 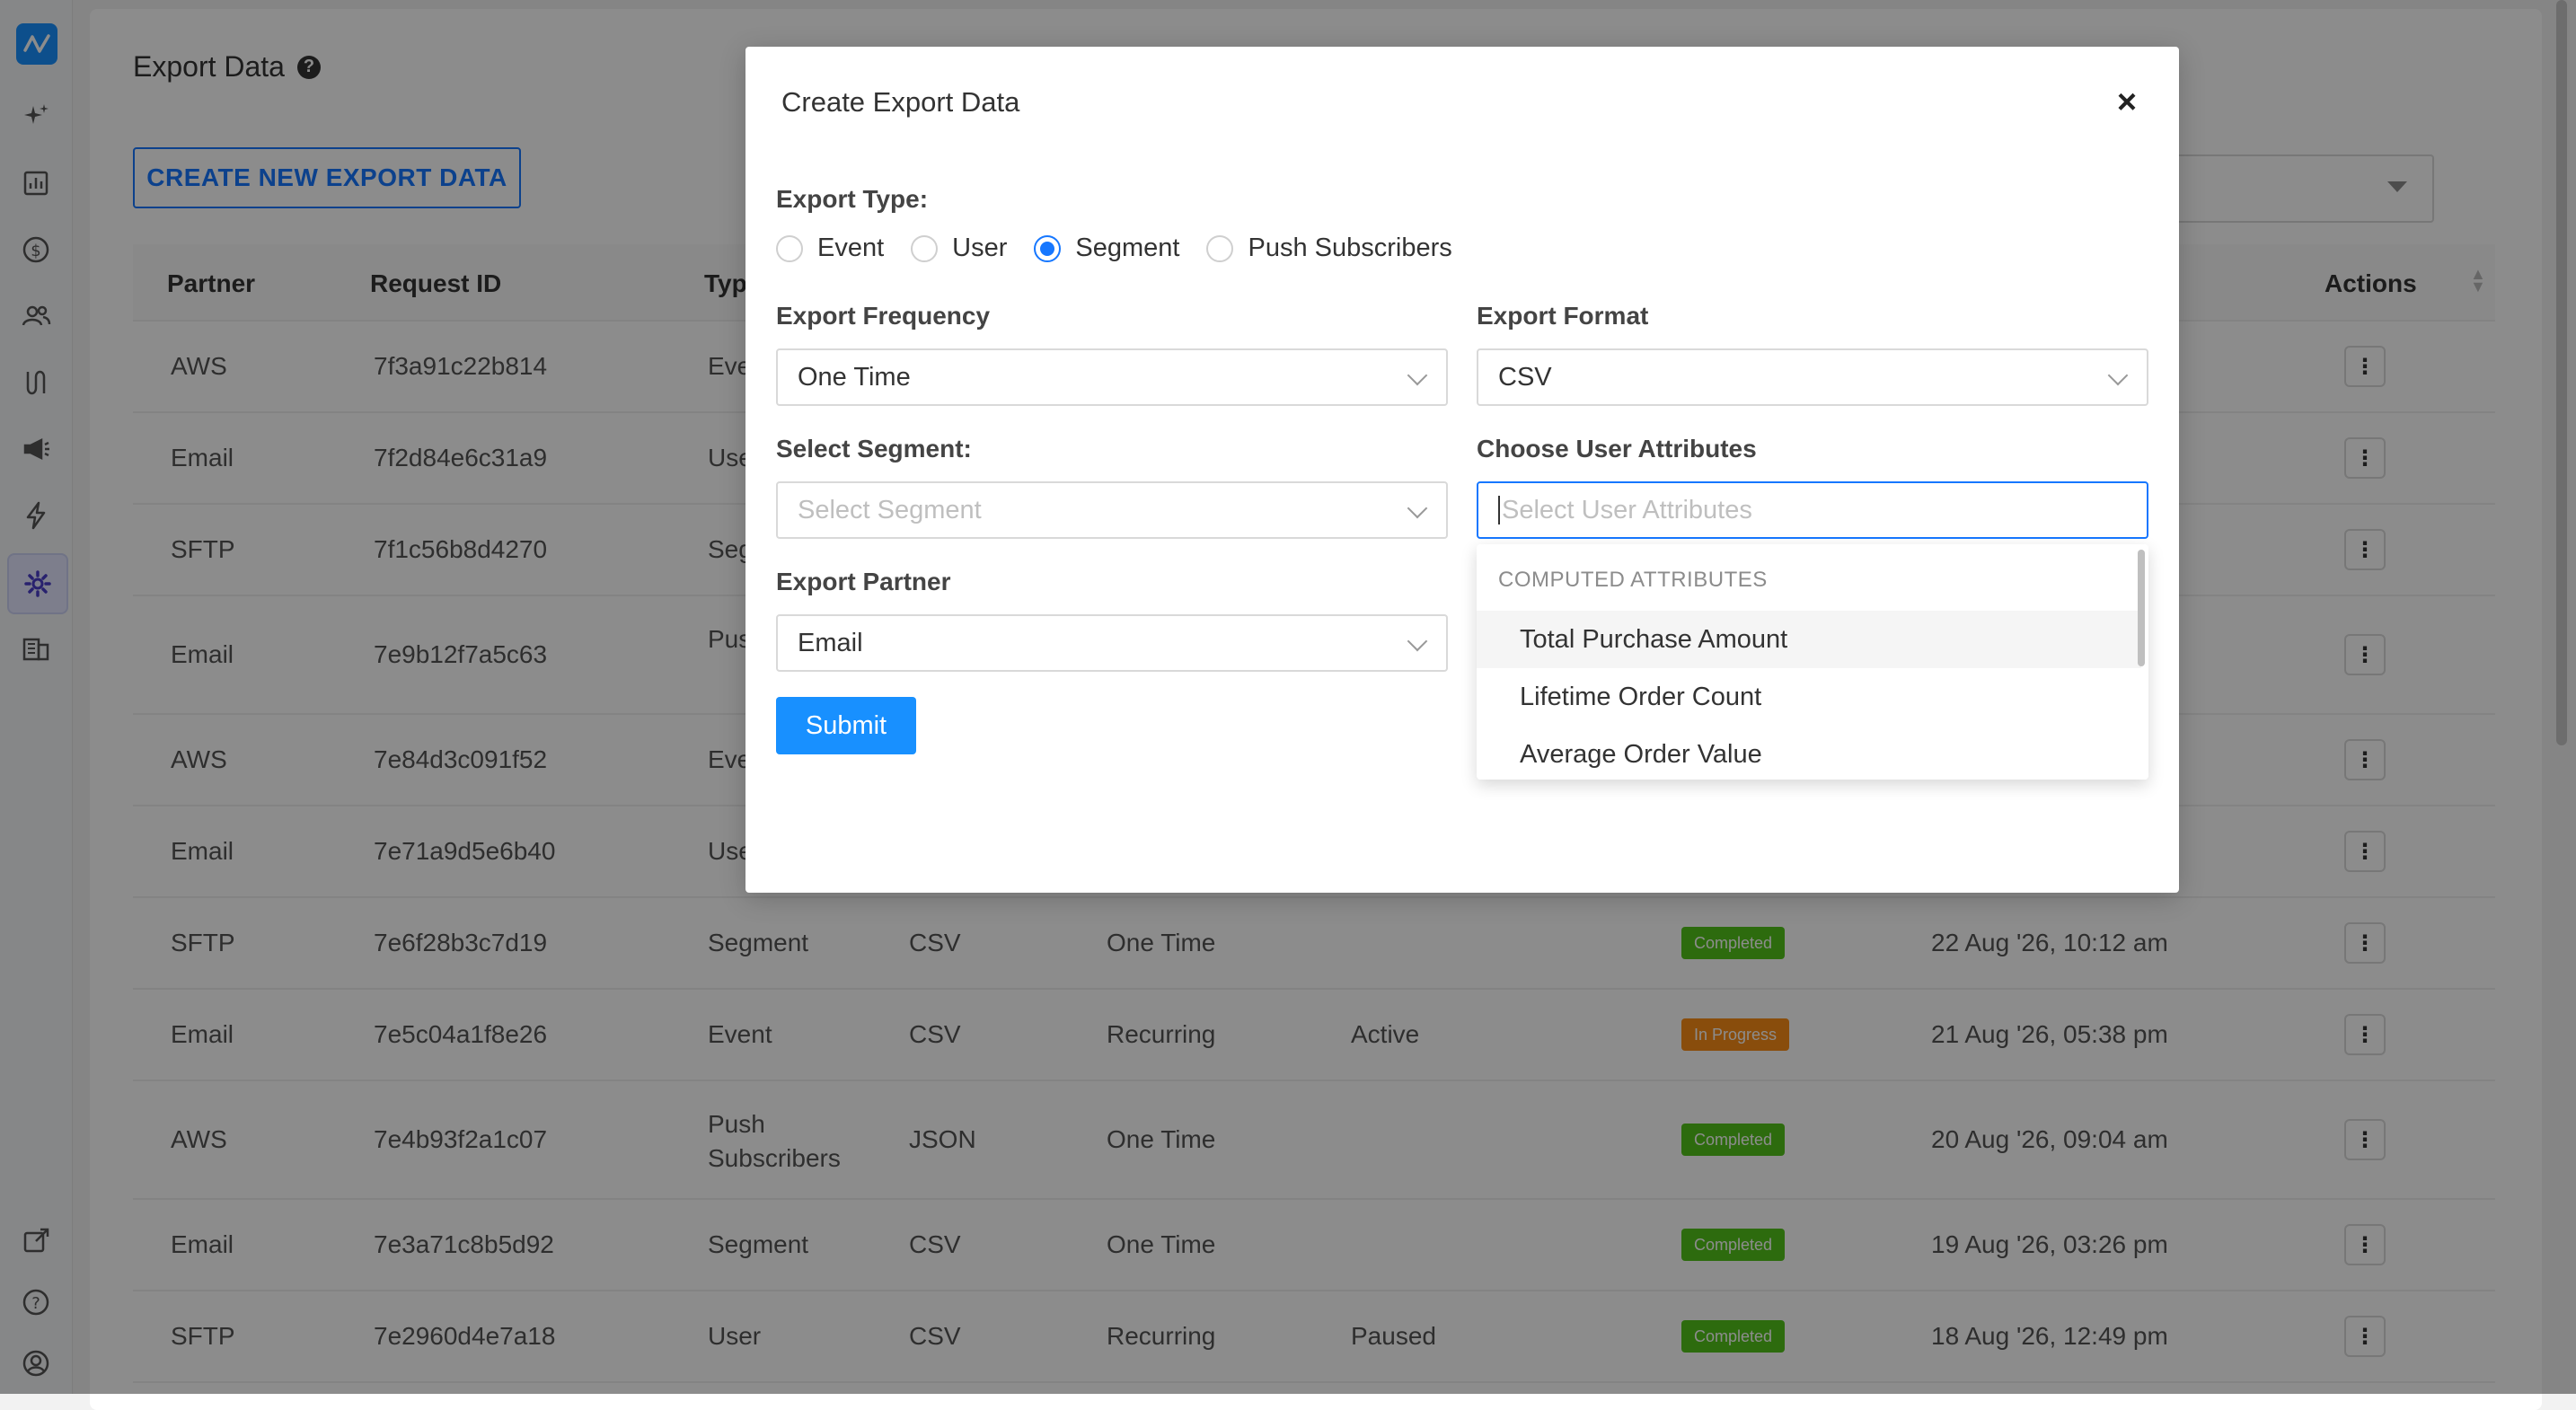 What do you see at coordinates (874, 449) in the screenshot?
I see `segment-label: Select Segment:` at bounding box center [874, 449].